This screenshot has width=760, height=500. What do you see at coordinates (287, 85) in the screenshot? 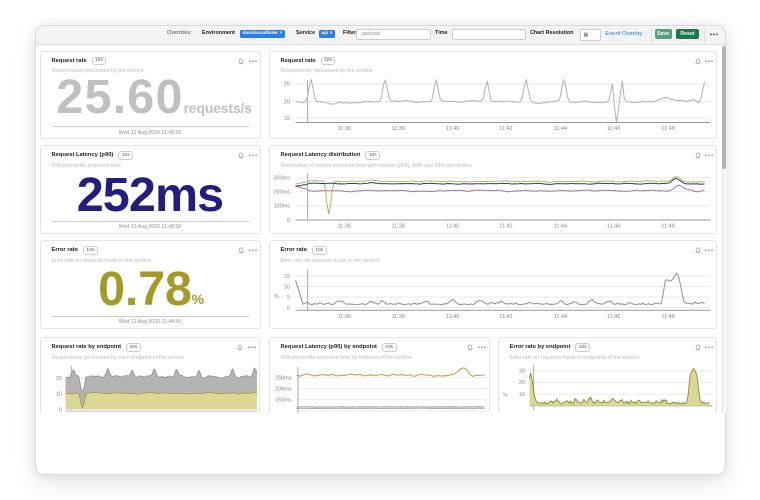
I see `svg-text: 25` at bounding box center [287, 85].